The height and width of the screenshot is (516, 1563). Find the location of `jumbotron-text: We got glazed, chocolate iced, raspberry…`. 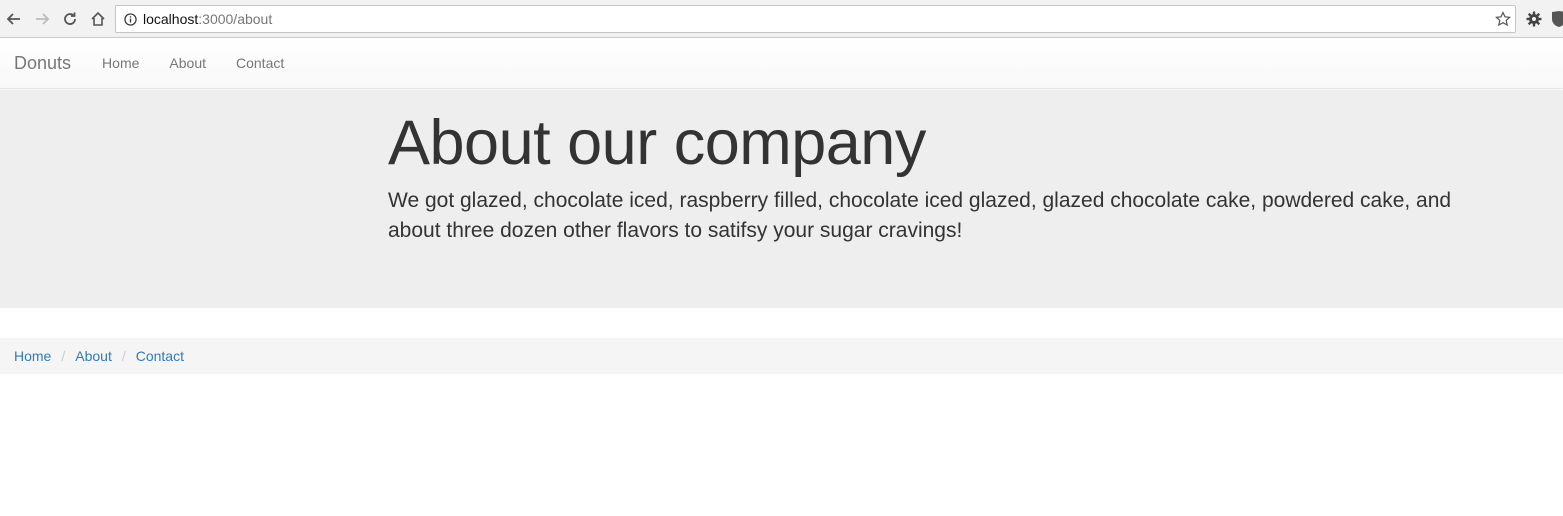

jumbotron-text: We got glazed, chocolate iced, raspberry… is located at coordinates (920, 215).